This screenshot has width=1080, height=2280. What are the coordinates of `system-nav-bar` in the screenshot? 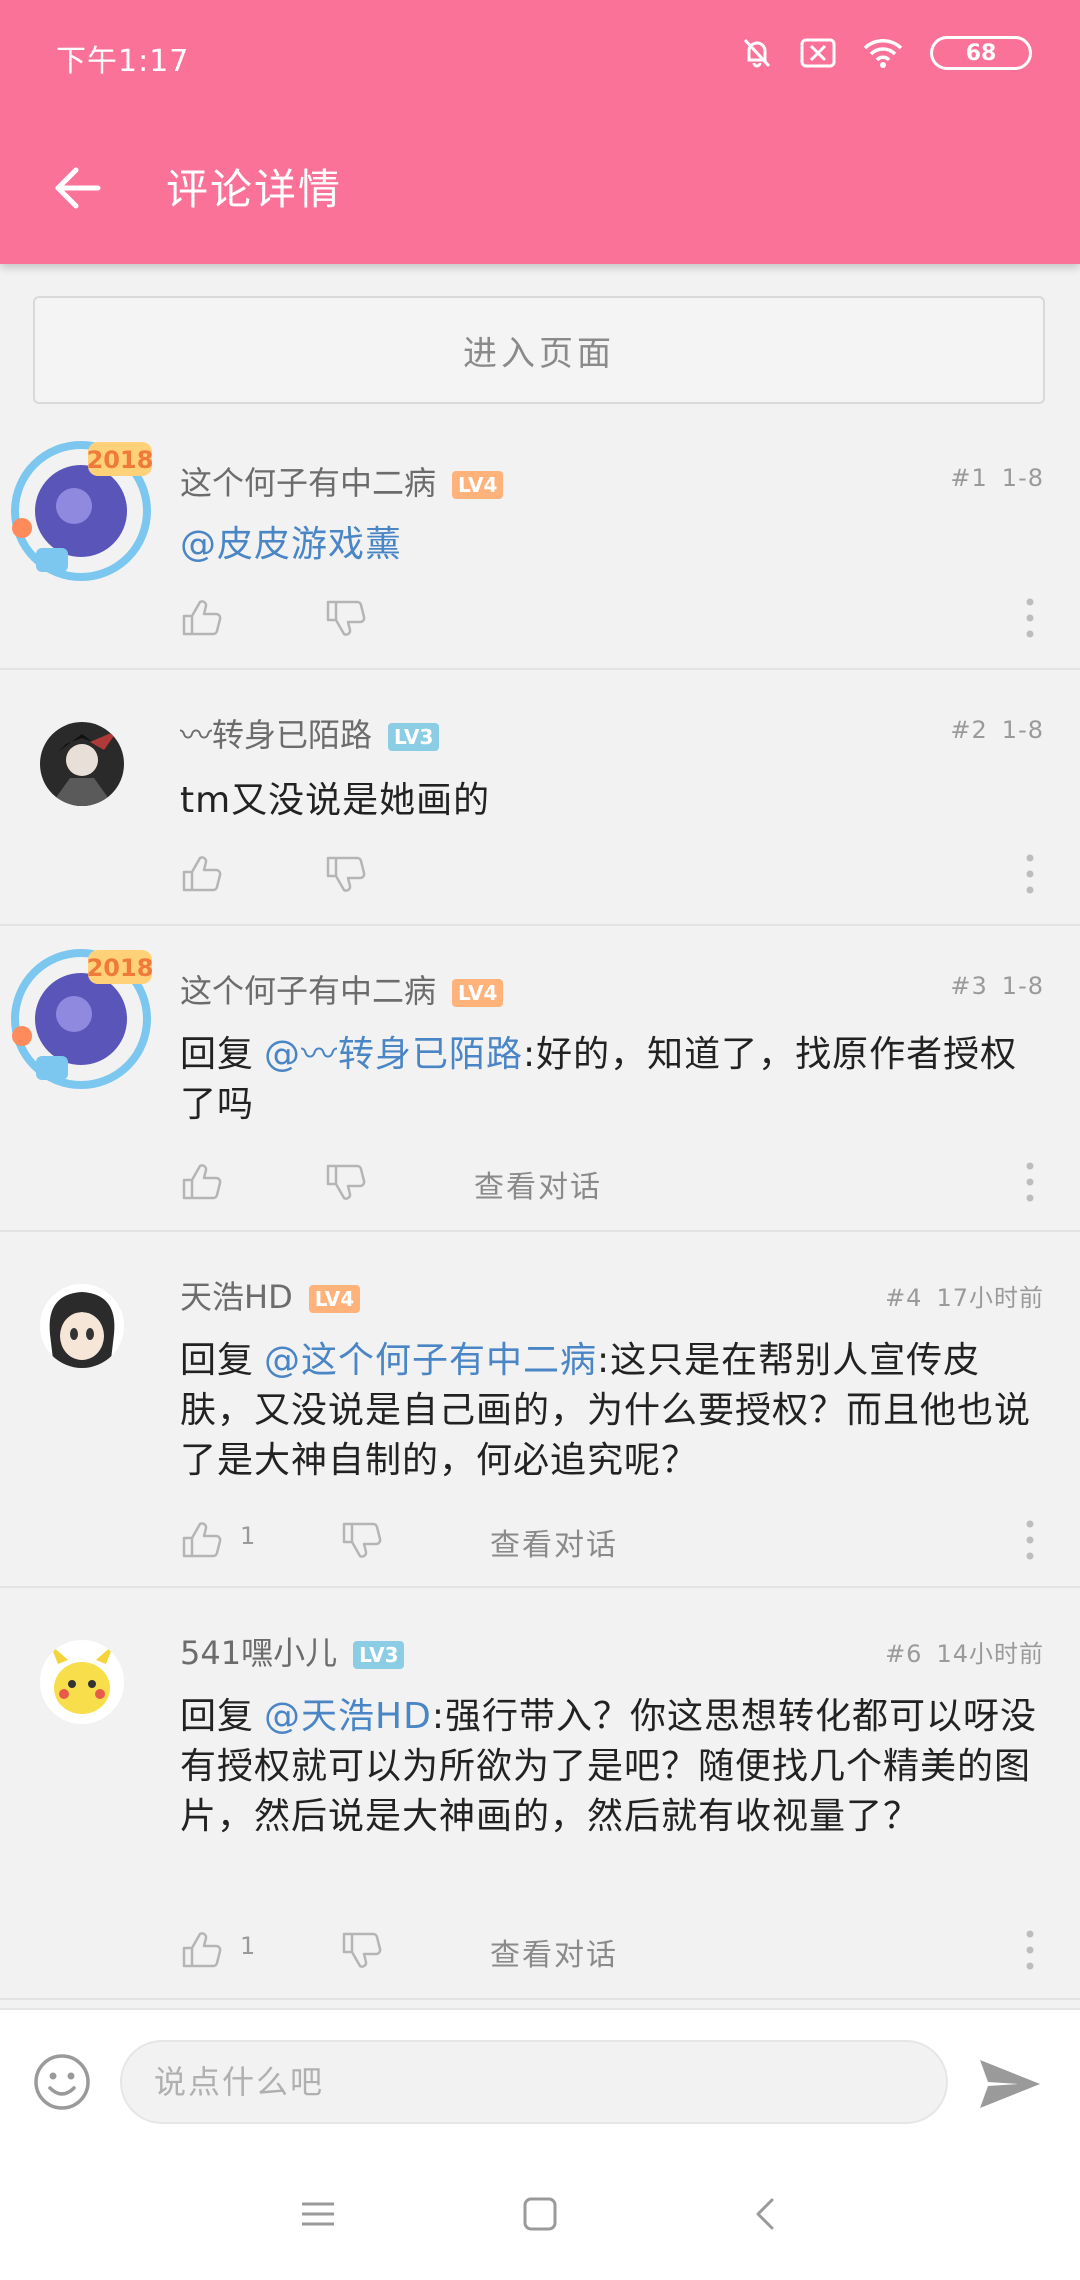 It's located at (540, 2215).